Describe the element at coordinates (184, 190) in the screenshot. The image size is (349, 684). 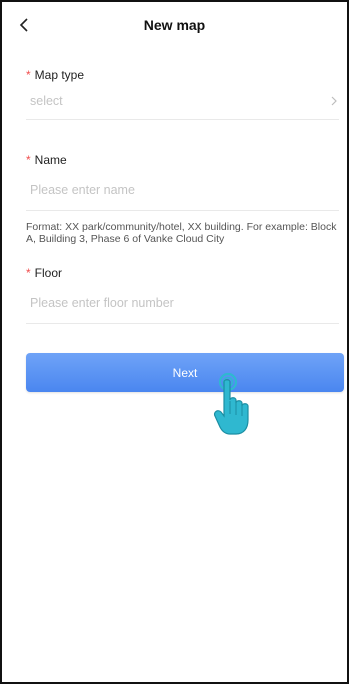
I see `name-input: Please enter name` at that location.